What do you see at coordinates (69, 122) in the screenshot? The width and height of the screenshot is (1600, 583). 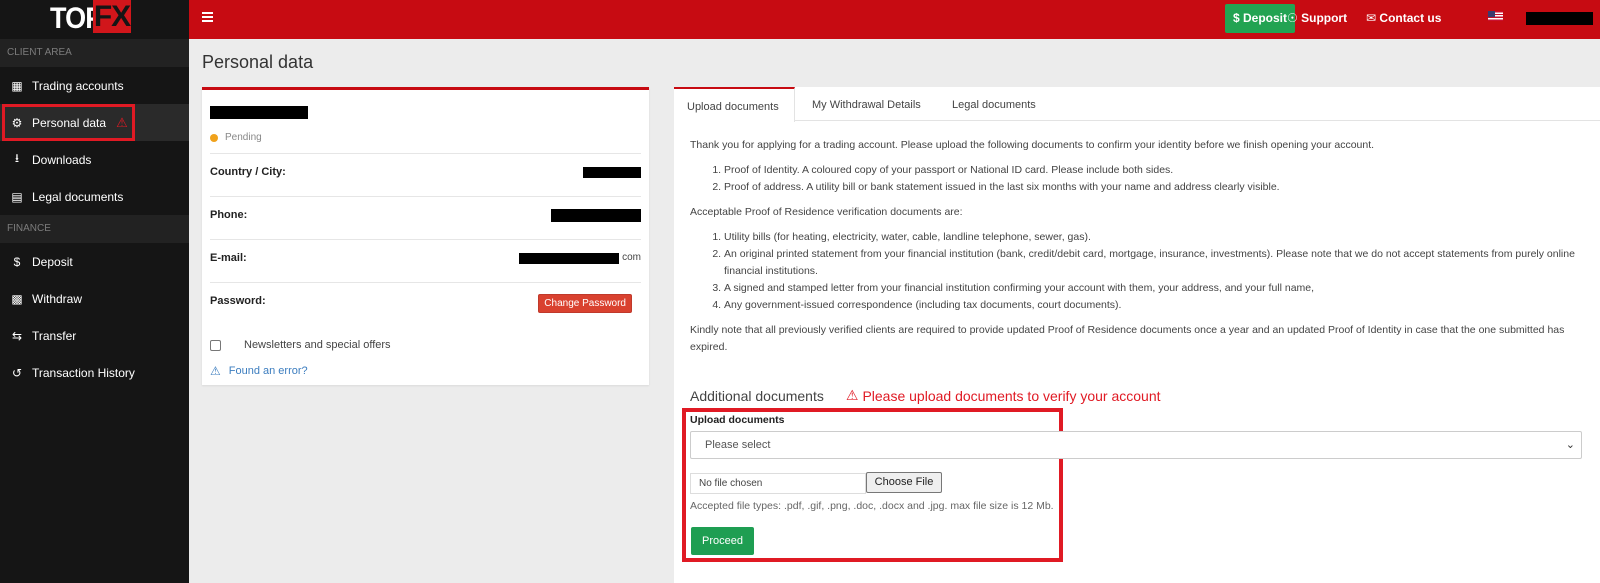 I see `sidebar-item-label: Personal data` at bounding box center [69, 122].